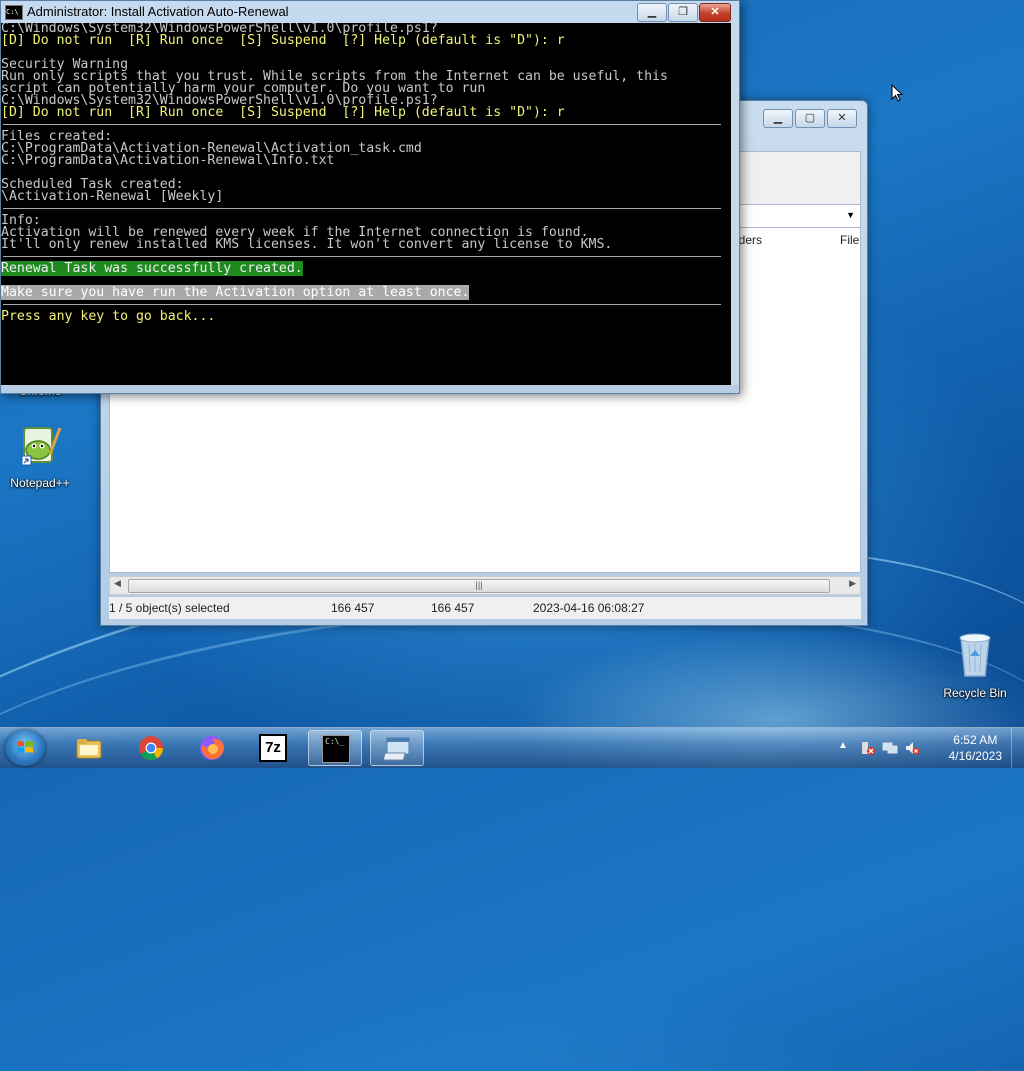 The image size is (1024, 1071). Describe the element at coordinates (453, 608) in the screenshot. I see `status-packed-size: 166 457` at that location.